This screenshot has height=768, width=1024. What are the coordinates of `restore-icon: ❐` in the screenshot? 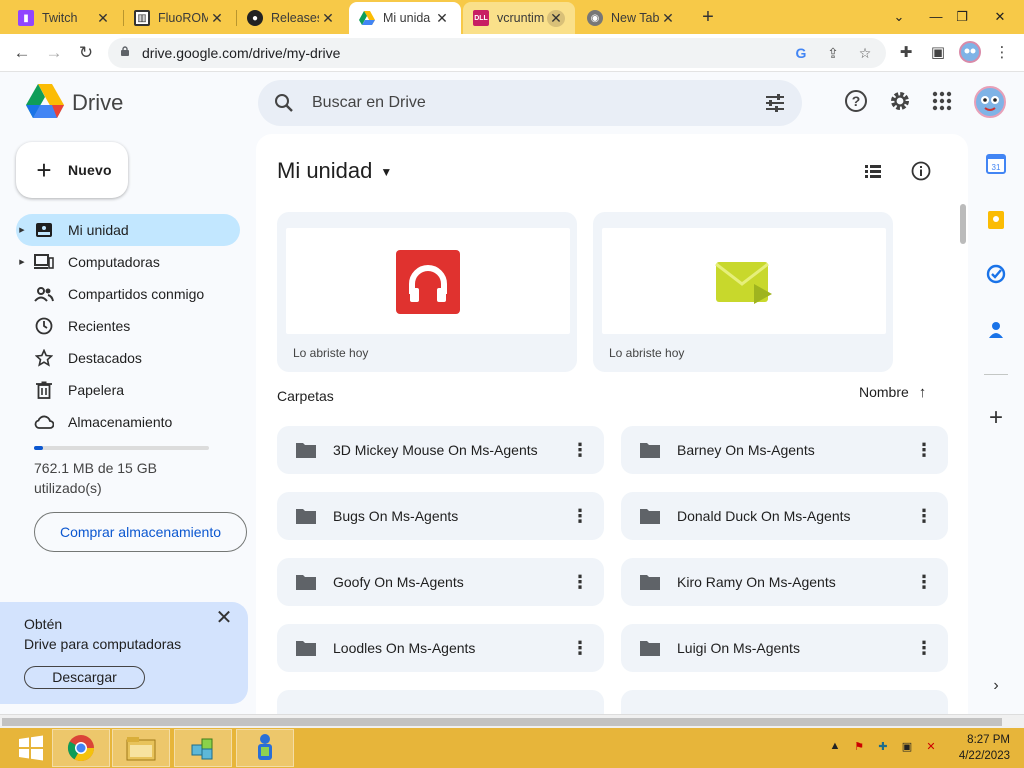 It's located at (962, 17).